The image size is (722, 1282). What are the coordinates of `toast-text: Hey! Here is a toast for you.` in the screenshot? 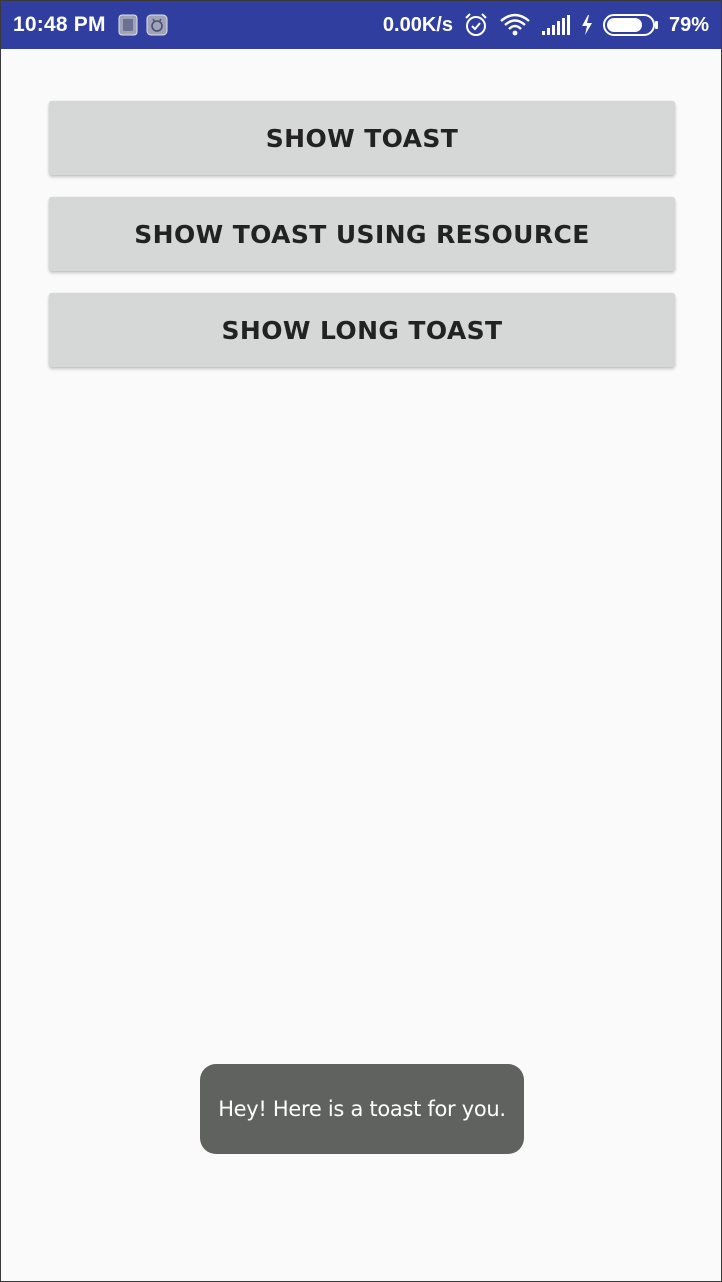 It's located at (362, 1109).